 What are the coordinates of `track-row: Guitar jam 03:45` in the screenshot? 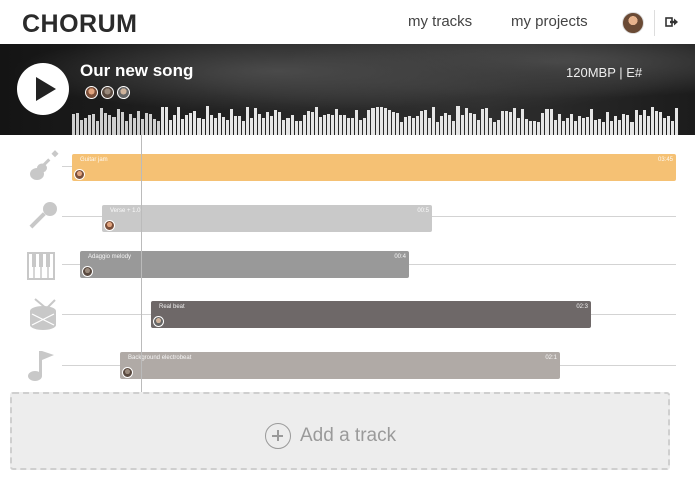 It's located at (347, 174).